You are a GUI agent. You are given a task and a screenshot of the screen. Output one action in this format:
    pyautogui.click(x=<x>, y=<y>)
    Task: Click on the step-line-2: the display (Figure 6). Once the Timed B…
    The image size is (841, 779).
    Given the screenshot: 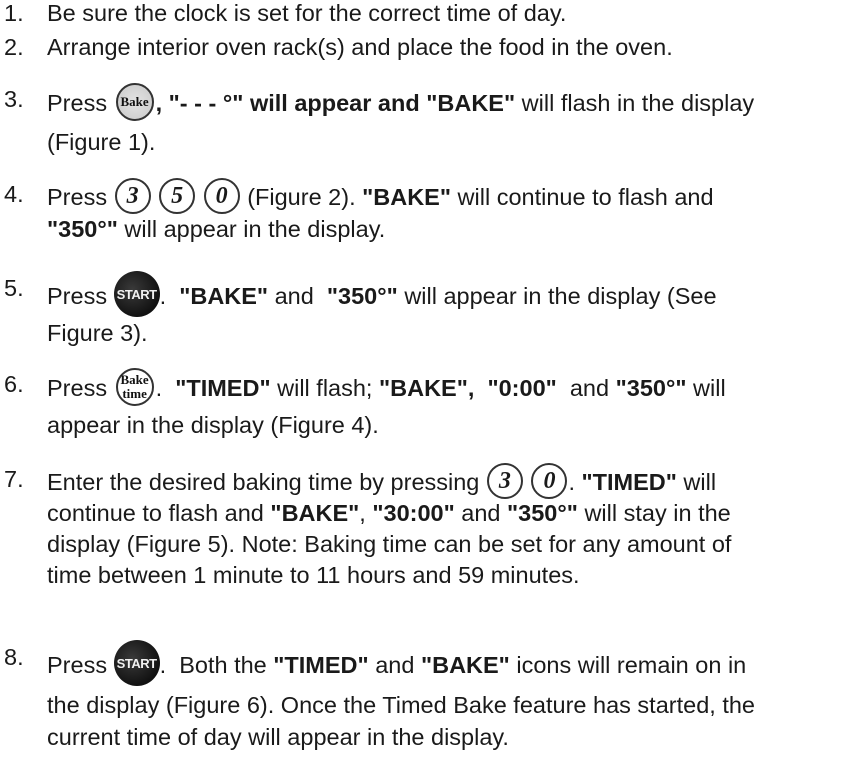 What is the action you would take?
    pyautogui.click(x=401, y=705)
    